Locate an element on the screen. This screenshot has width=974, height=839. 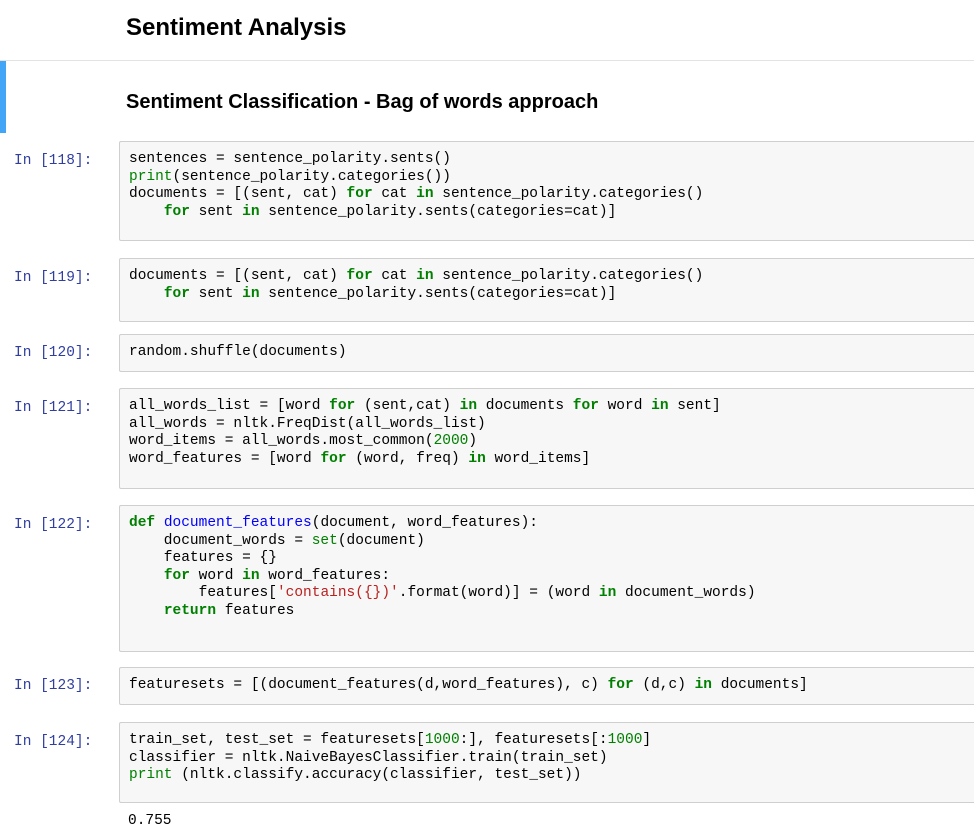
code-token: def is located at coordinates (142, 523).